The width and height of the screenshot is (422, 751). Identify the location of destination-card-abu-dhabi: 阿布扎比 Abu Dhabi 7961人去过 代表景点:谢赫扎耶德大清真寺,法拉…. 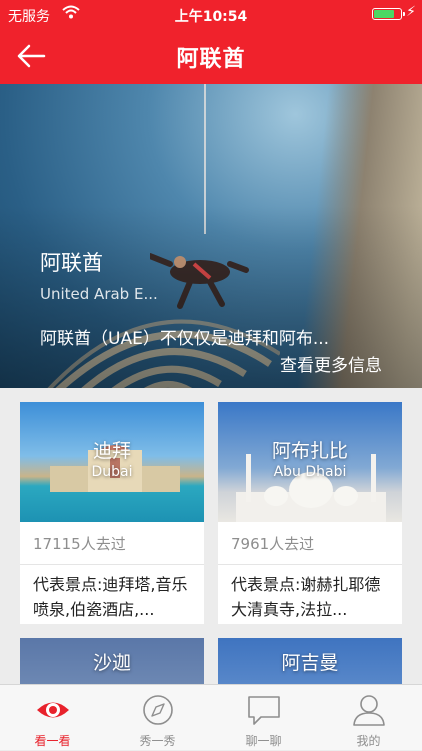
(310, 513).